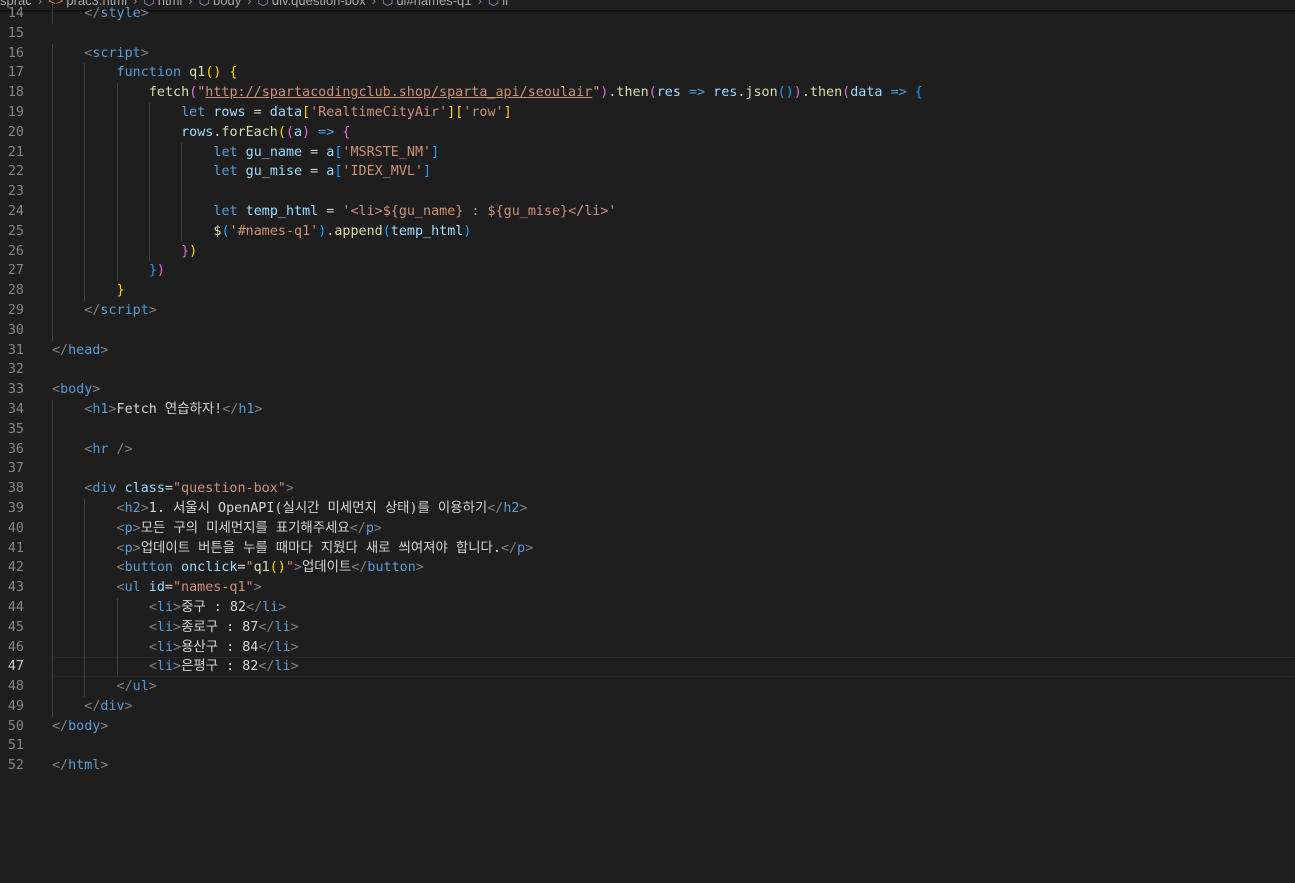 This screenshot has width=1295, height=883. I want to click on code-token: temp_html, so click(282, 211).